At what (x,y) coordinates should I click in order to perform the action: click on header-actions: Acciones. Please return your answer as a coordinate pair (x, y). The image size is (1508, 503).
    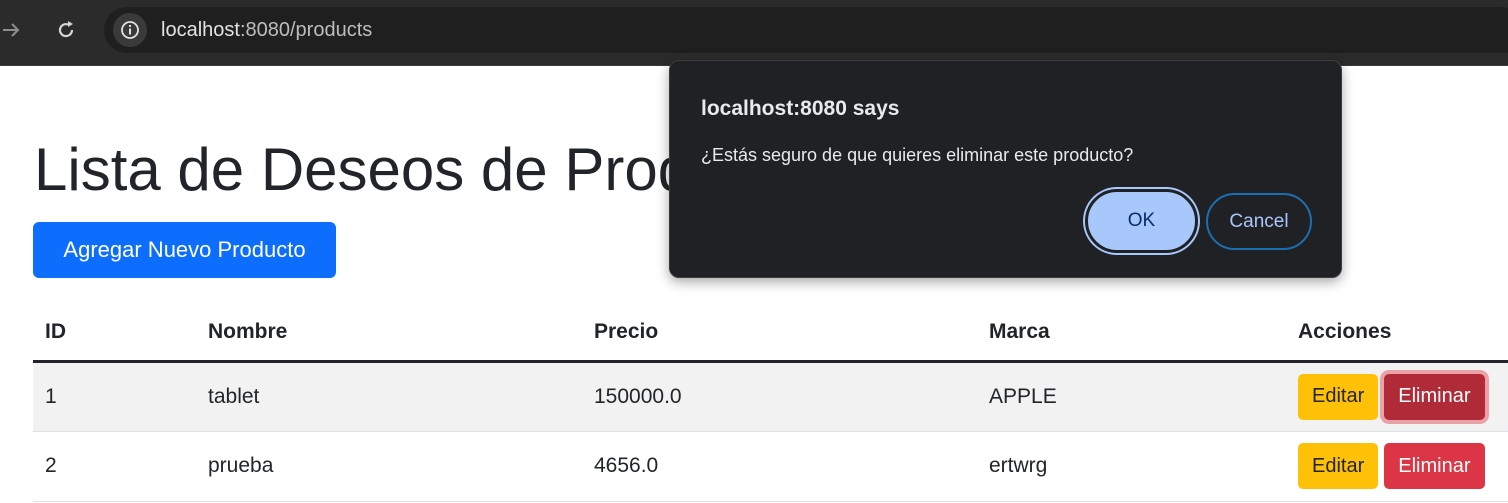
    Looking at the image, I should click on (1397, 334).